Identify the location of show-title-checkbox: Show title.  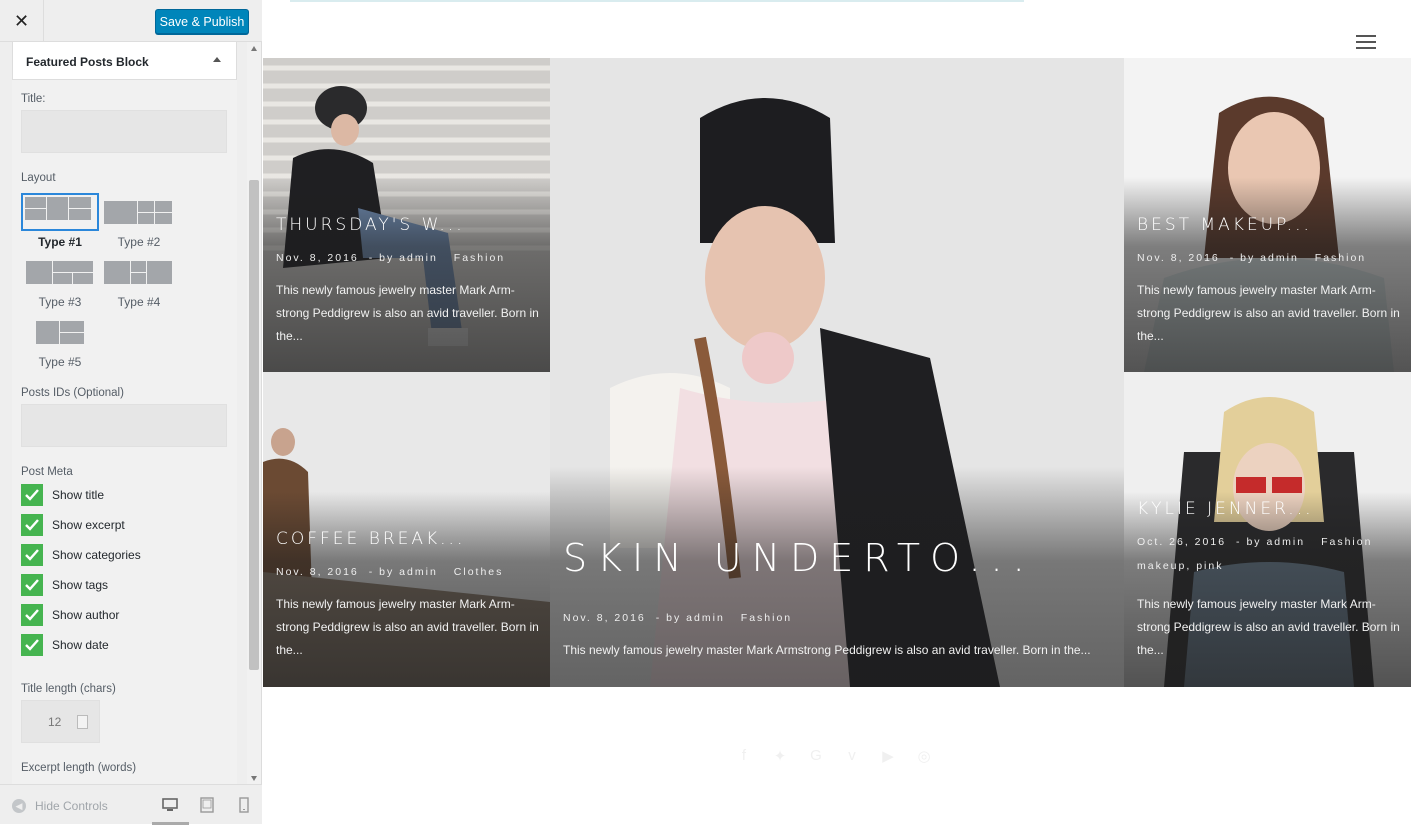
(62, 495).